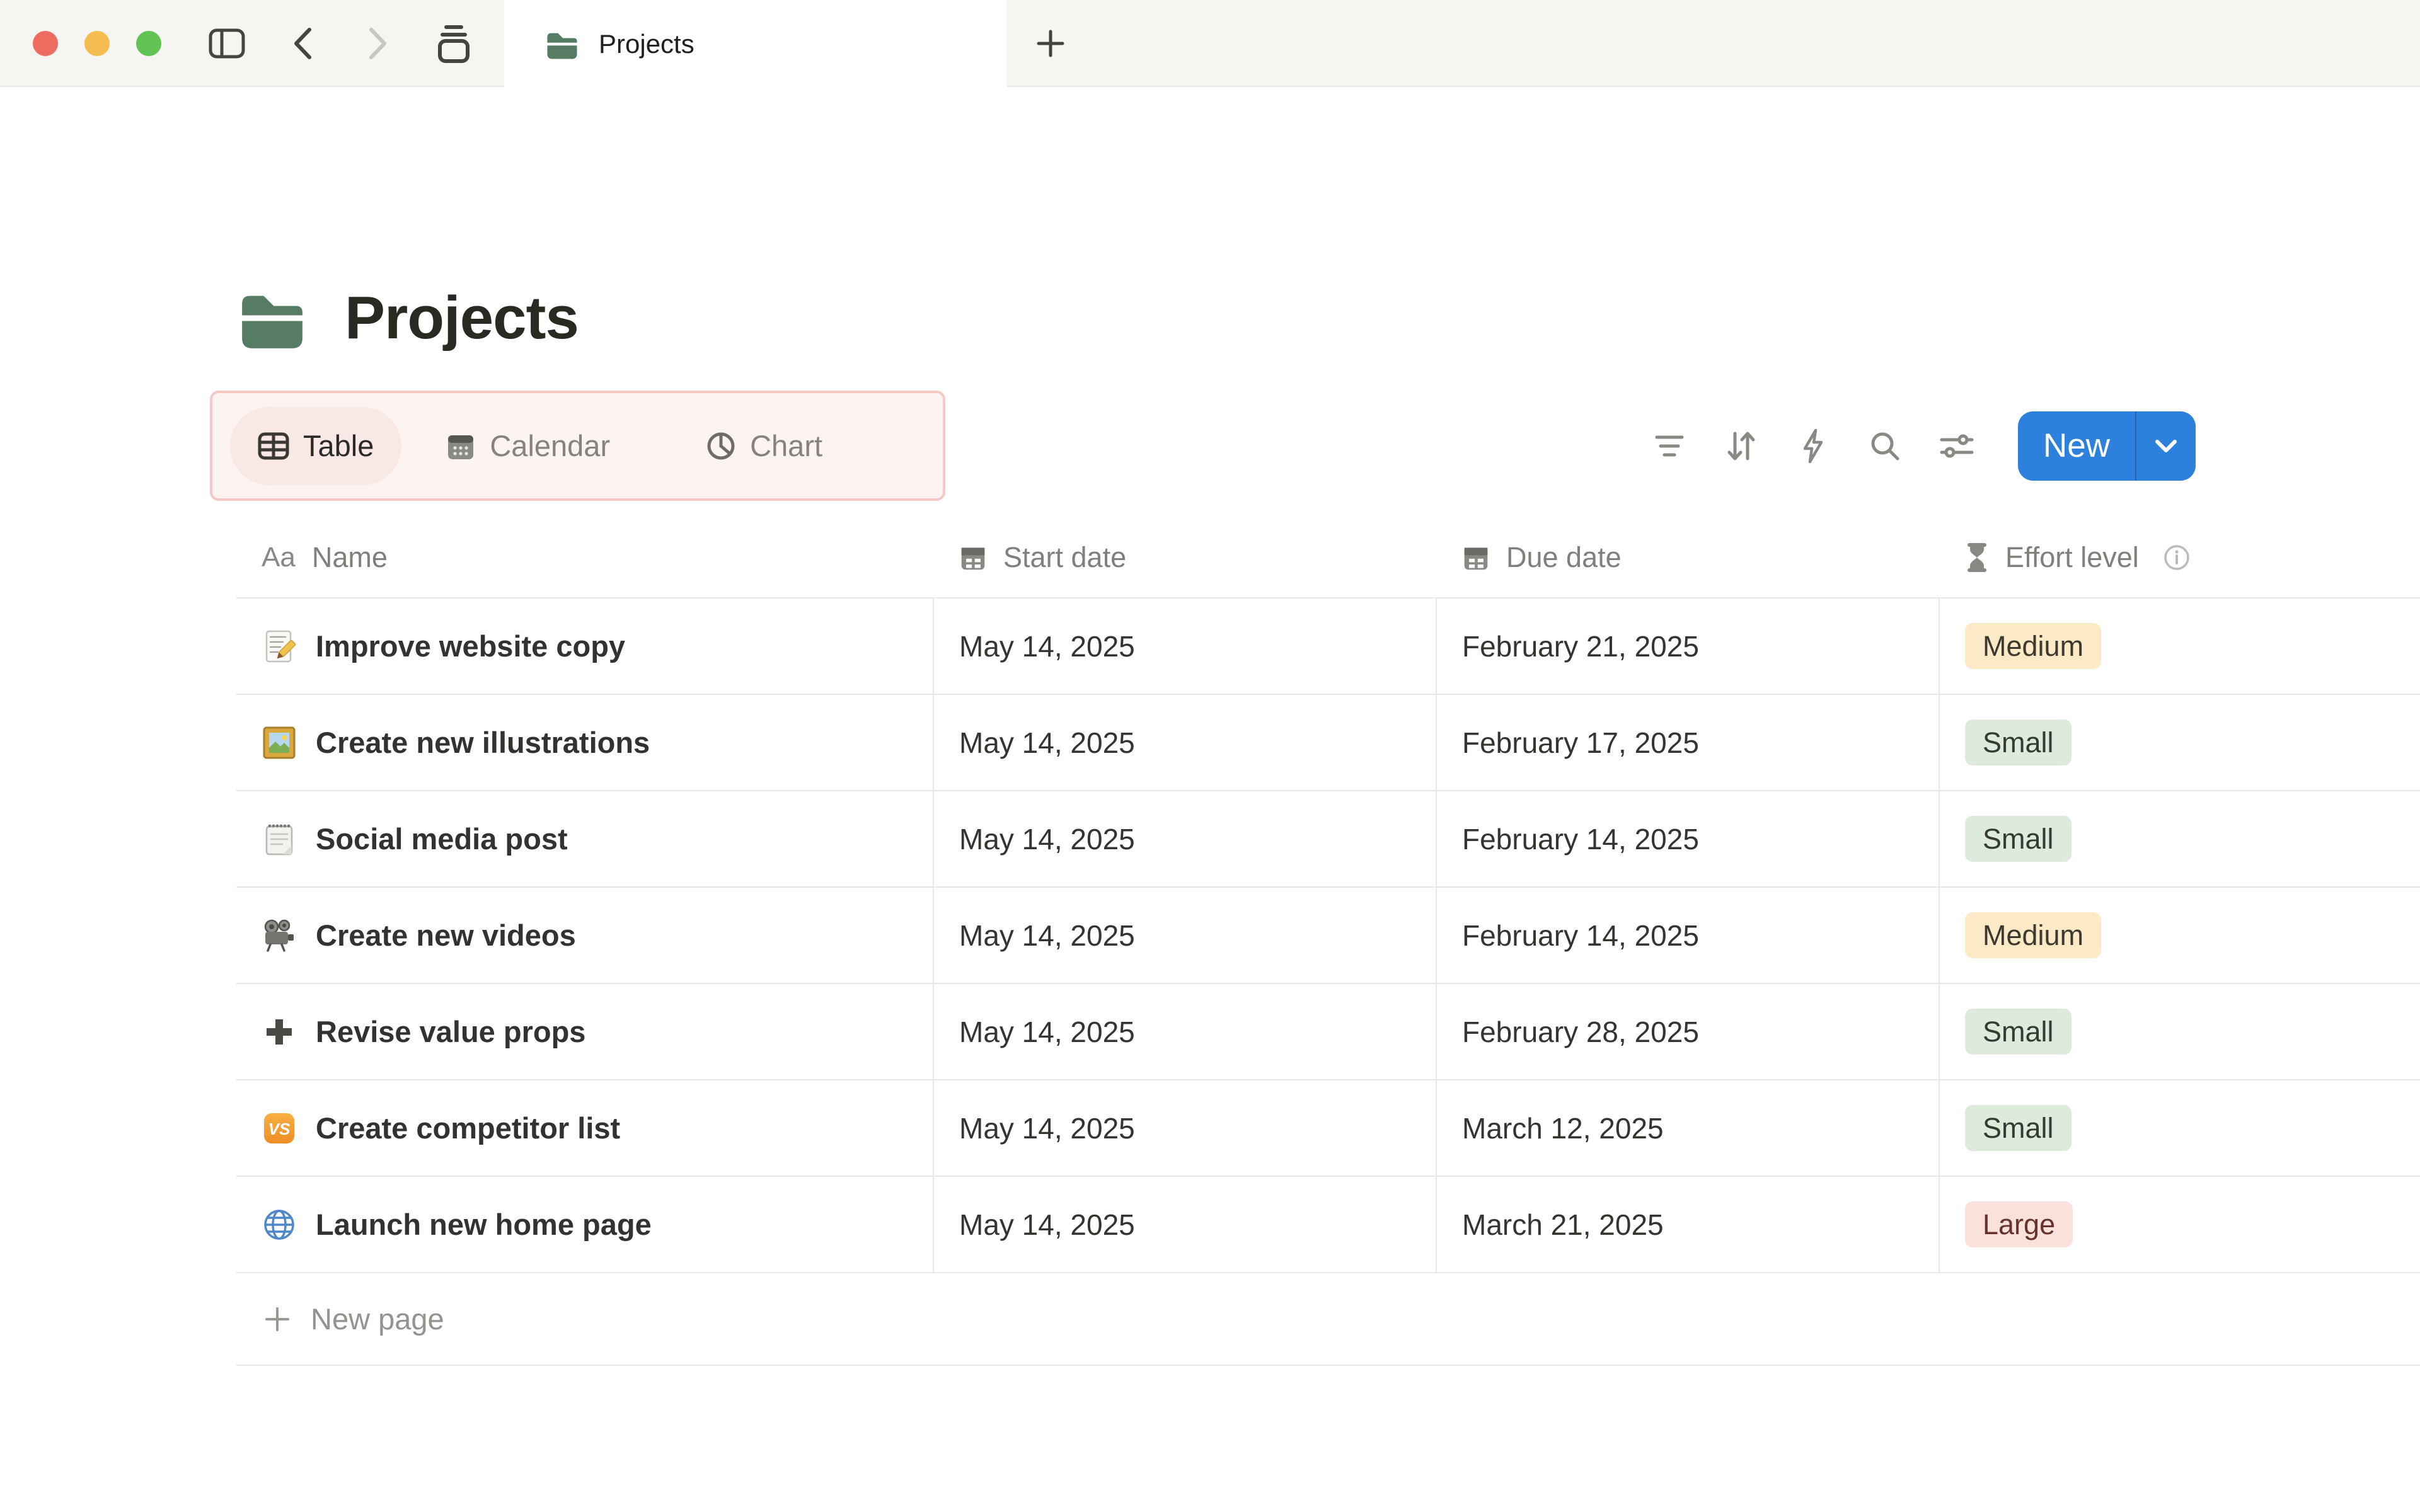  Describe the element at coordinates (755, 44) in the screenshot. I see `tab-projects: Projects` at that location.